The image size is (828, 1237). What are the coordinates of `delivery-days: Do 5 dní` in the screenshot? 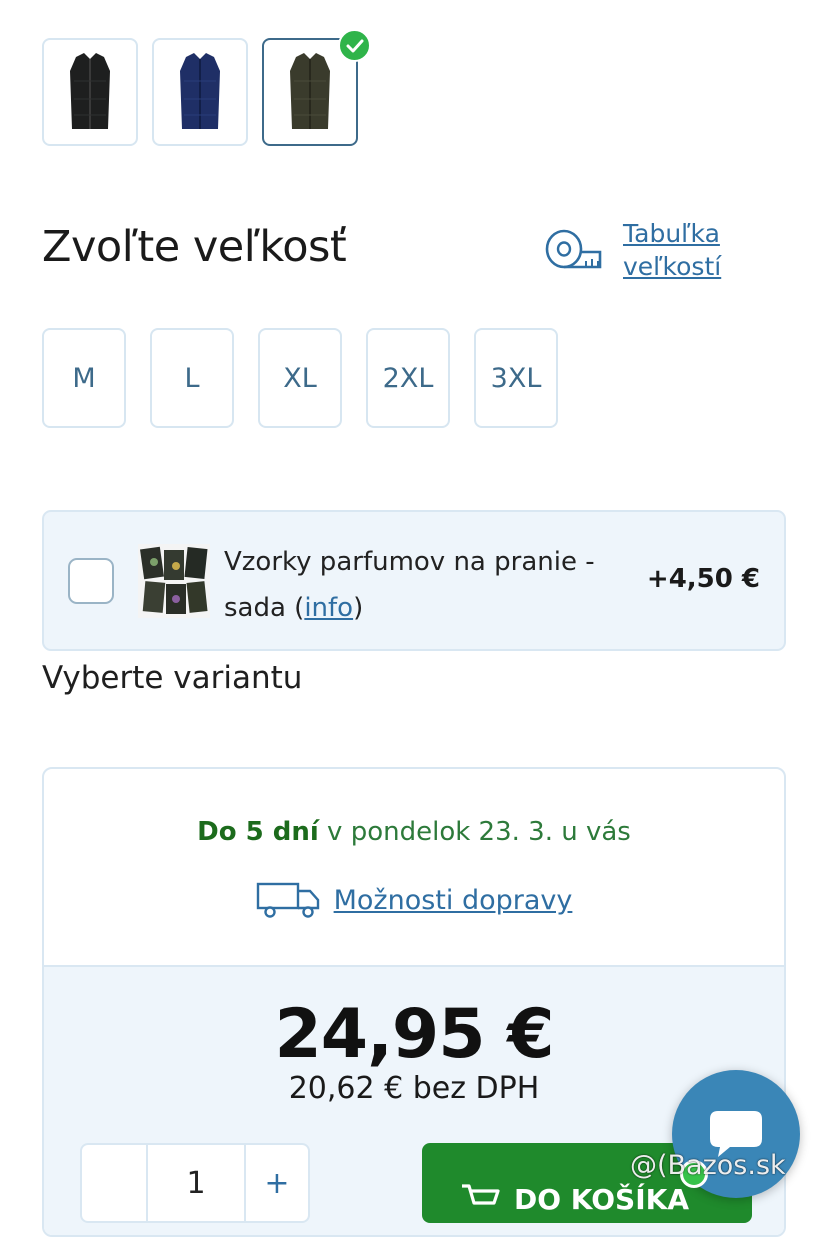 It's located at (258, 832).